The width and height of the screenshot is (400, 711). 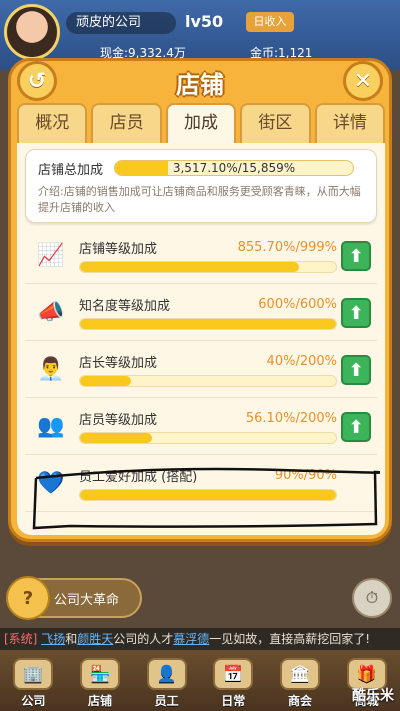 What do you see at coordinates (126, 123) in the screenshot?
I see `tab-staff: 店员` at bounding box center [126, 123].